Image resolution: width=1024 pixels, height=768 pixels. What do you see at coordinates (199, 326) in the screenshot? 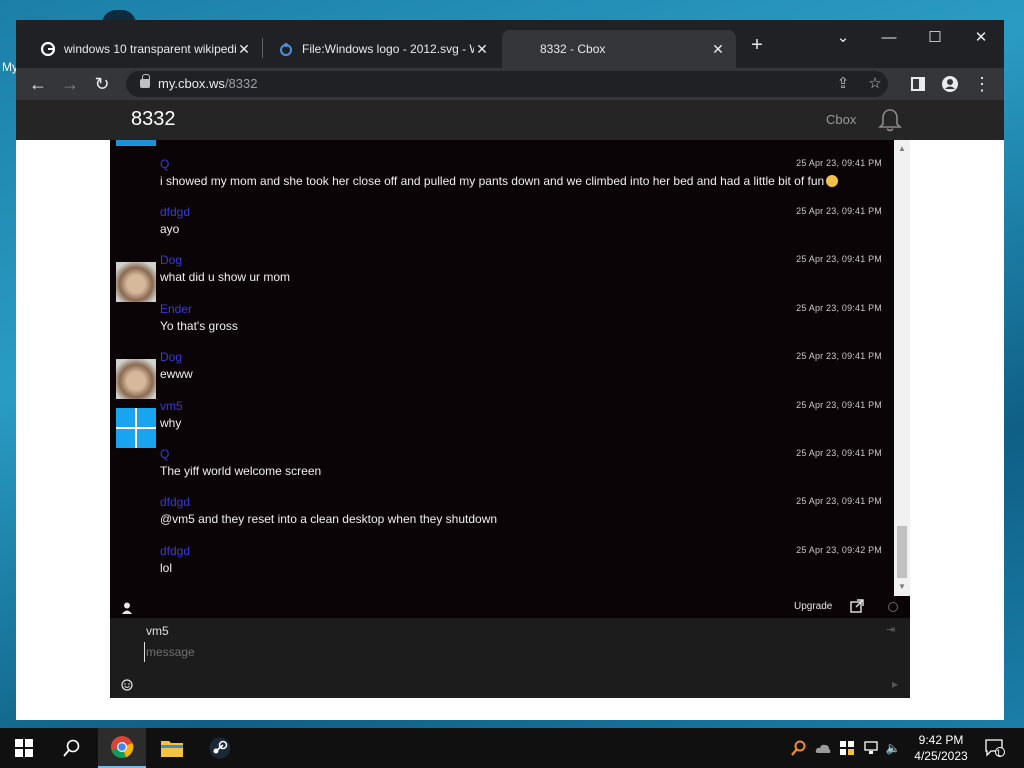
I see `message-text: Yo that's gross` at bounding box center [199, 326].